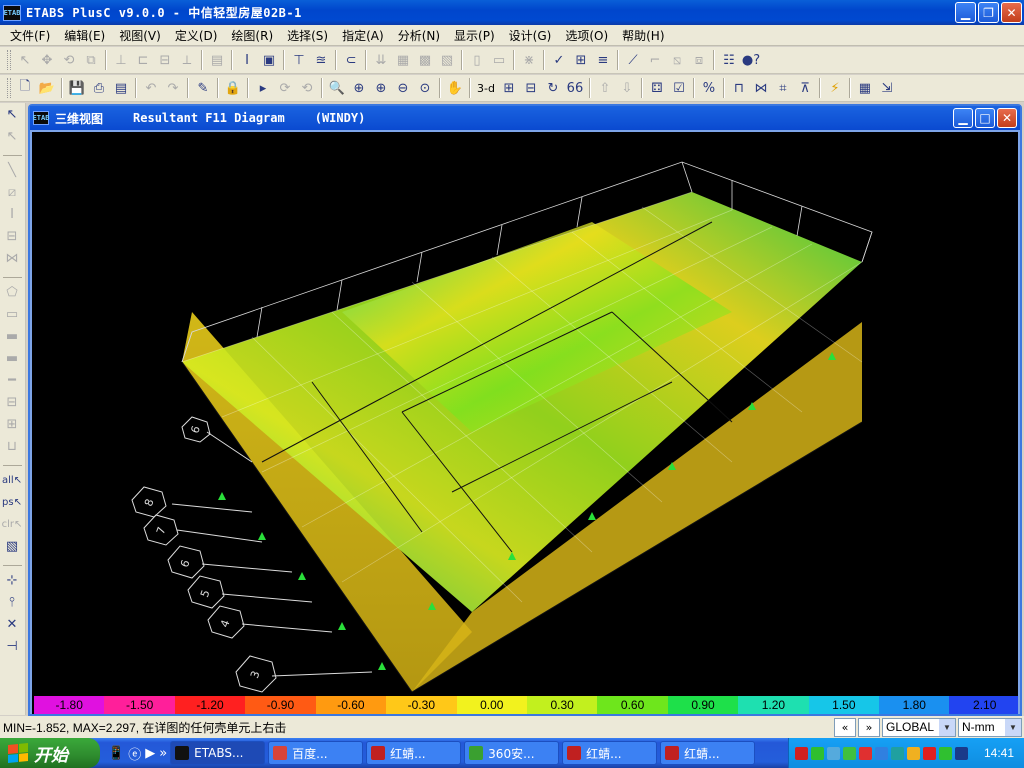 Image resolution: width=1024 pixels, height=768 pixels. Describe the element at coordinates (559, 60) in the screenshot. I see `check-icon: ✓` at that location.